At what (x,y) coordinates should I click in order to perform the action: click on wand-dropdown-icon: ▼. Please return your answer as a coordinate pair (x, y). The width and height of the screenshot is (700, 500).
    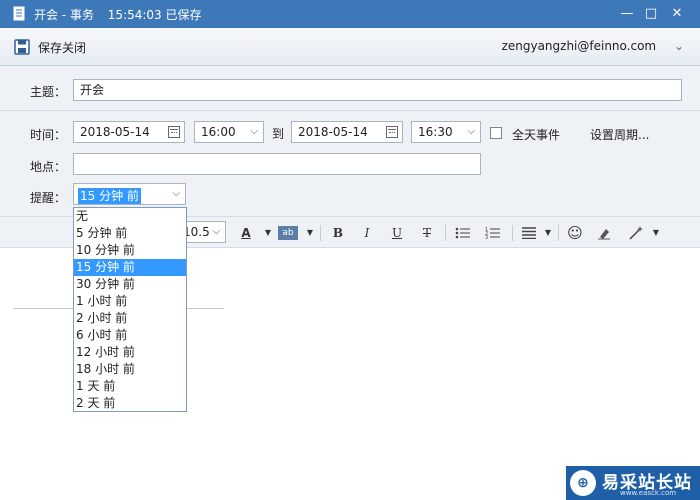
    Looking at the image, I should click on (656, 233).